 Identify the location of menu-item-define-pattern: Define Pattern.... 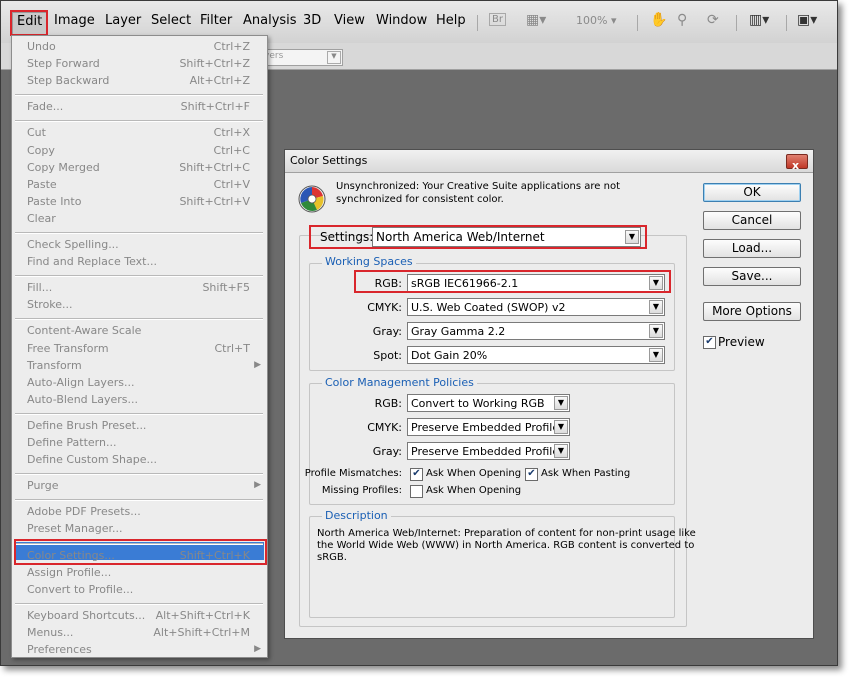
(71, 442).